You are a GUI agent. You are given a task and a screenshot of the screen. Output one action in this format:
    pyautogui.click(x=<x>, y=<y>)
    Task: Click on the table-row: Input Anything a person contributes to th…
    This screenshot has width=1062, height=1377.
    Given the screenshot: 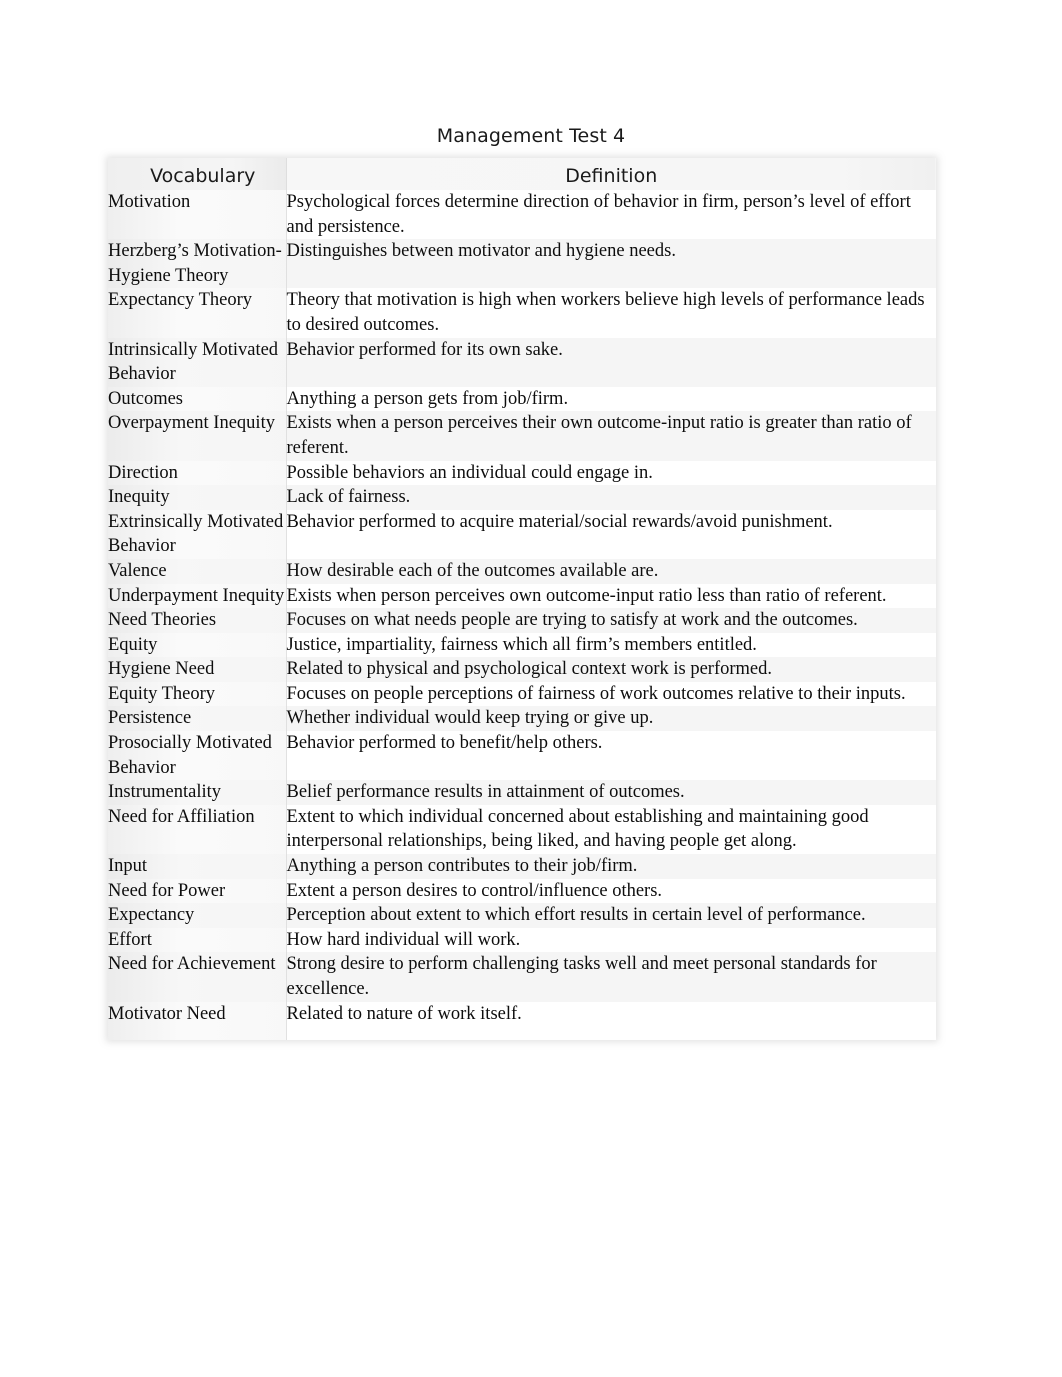 What is the action you would take?
    pyautogui.click(x=522, y=866)
    